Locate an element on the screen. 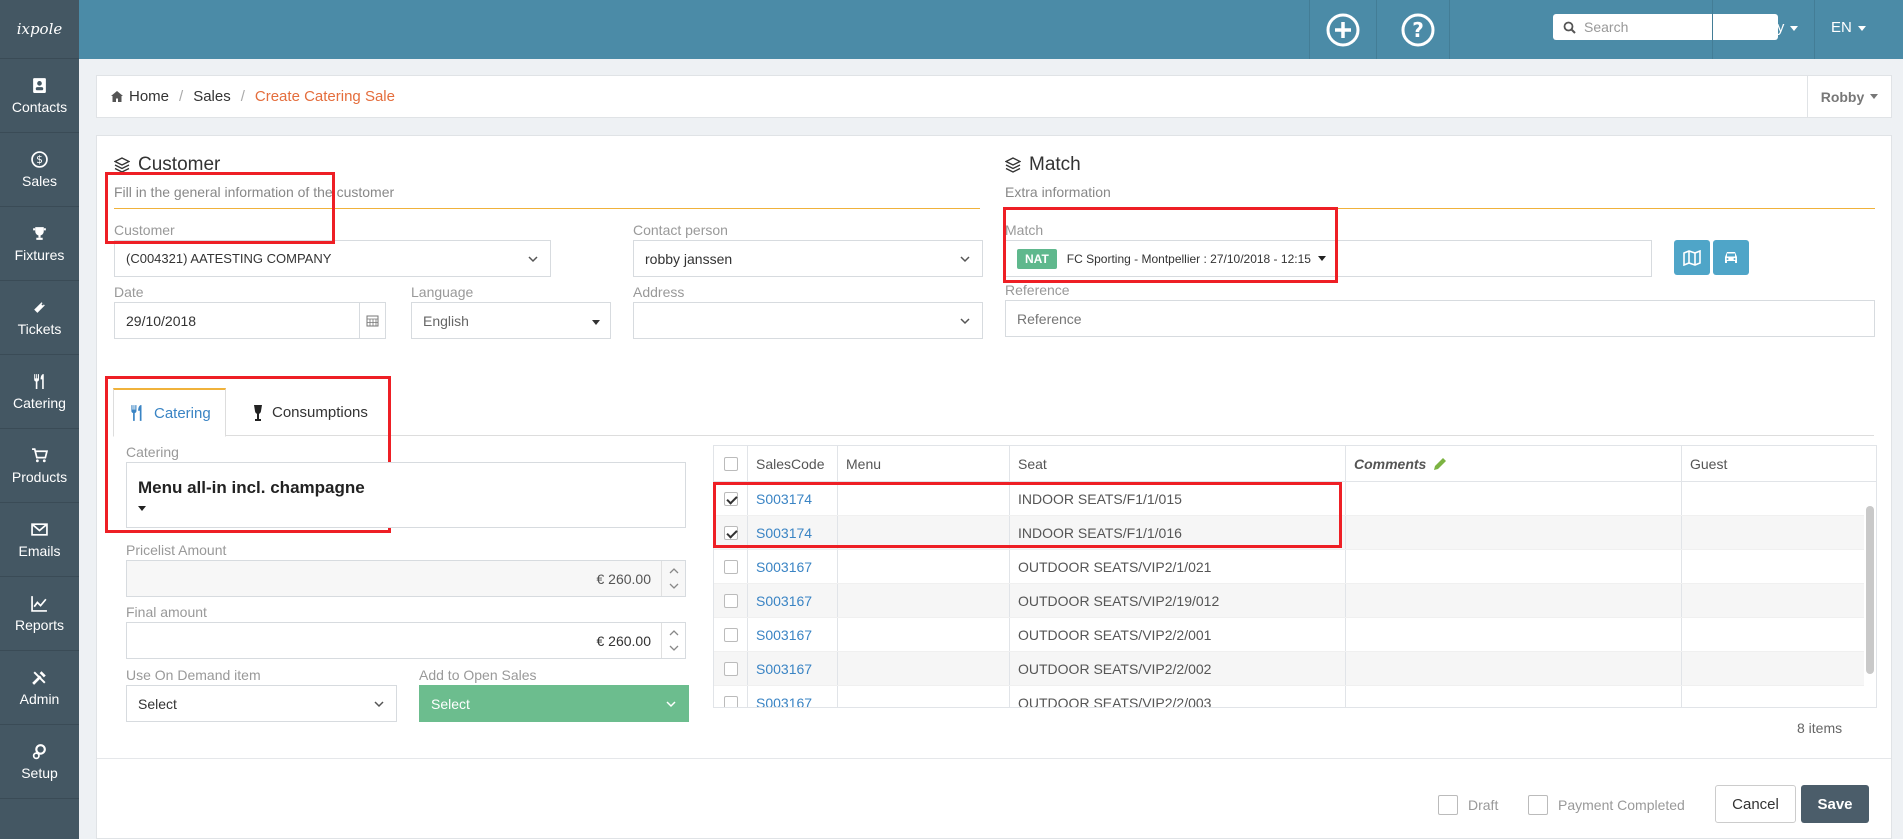  column-header-menu: Menu is located at coordinates (923, 463).